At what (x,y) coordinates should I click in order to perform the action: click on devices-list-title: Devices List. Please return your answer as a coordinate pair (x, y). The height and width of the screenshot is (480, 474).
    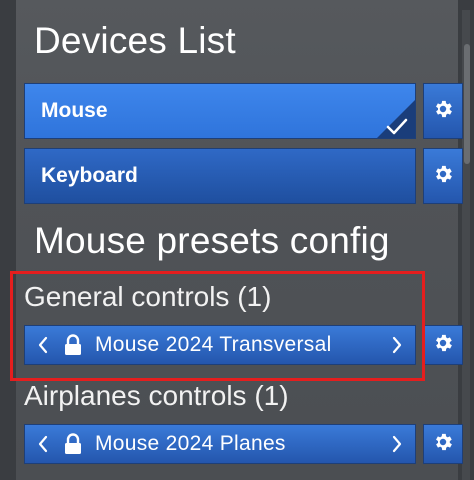
    Looking at the image, I should click on (135, 40).